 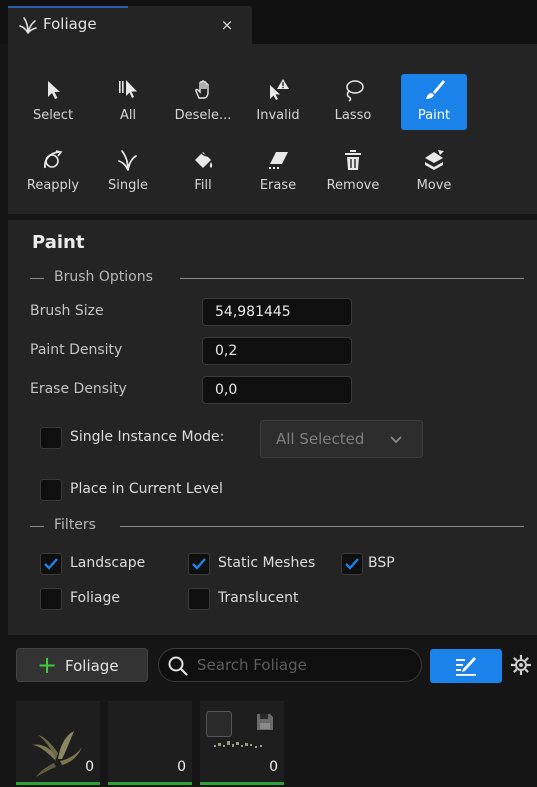 I want to click on static-meshes-filter-checkbox, so click(x=199, y=564).